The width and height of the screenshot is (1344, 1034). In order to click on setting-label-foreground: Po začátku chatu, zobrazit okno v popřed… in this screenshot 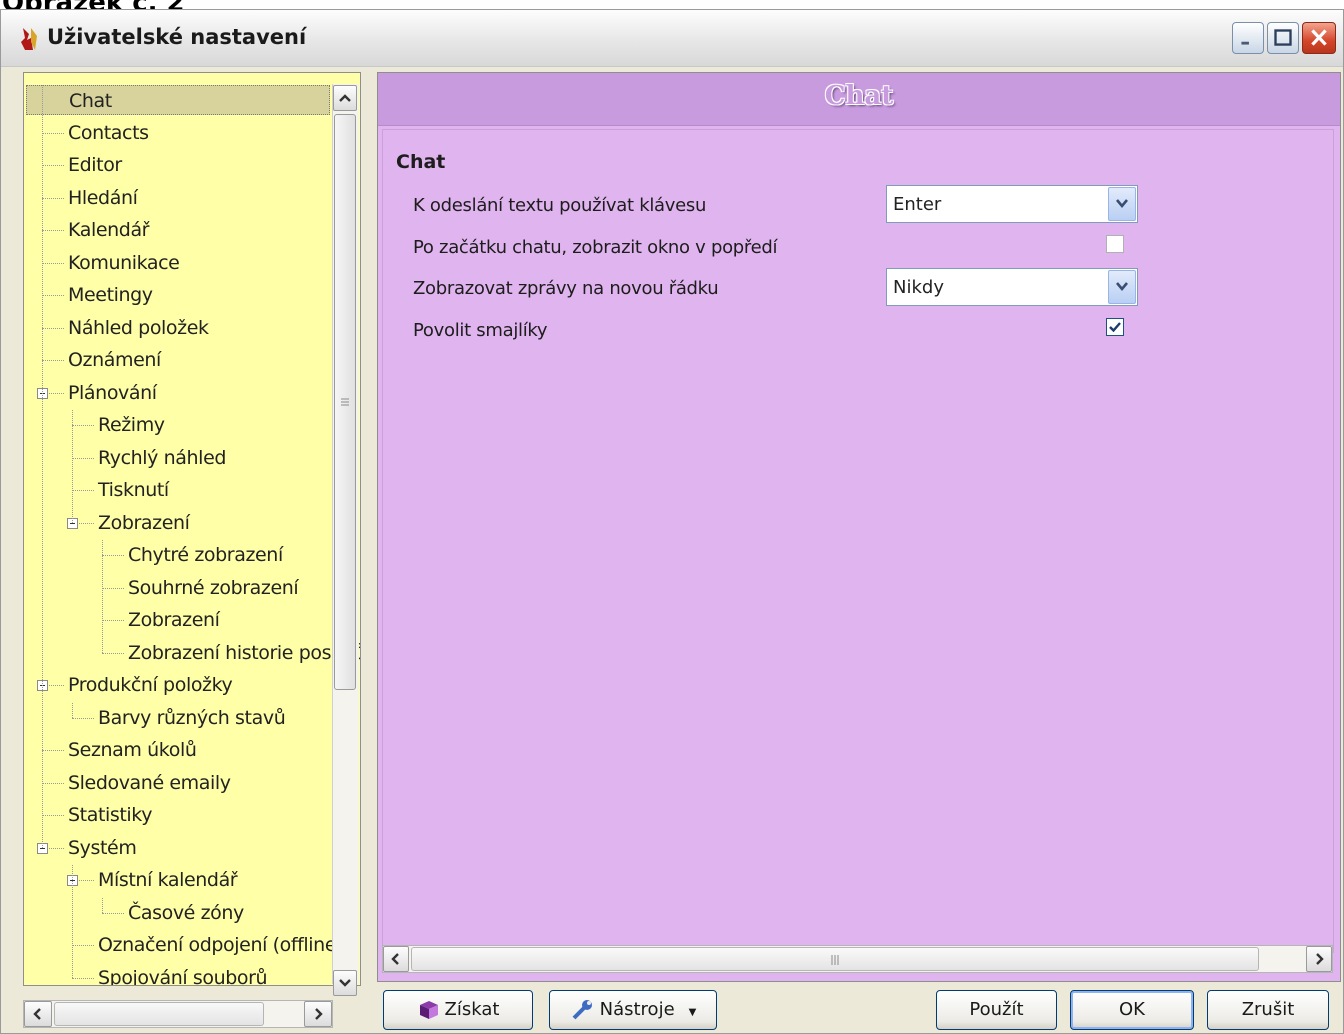, I will do `click(595, 247)`.